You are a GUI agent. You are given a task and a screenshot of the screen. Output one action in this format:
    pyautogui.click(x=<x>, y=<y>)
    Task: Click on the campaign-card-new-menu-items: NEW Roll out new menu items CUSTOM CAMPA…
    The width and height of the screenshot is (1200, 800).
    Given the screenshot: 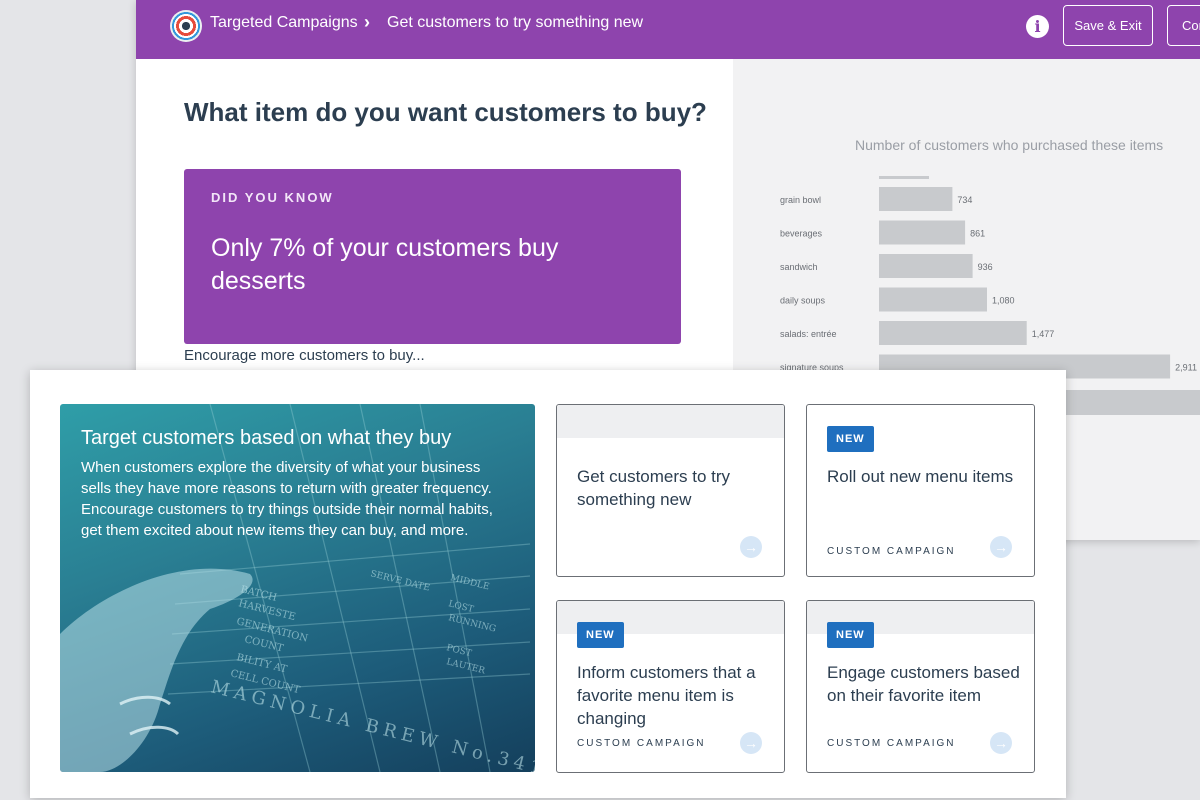 What is the action you would take?
    pyautogui.click(x=920, y=490)
    